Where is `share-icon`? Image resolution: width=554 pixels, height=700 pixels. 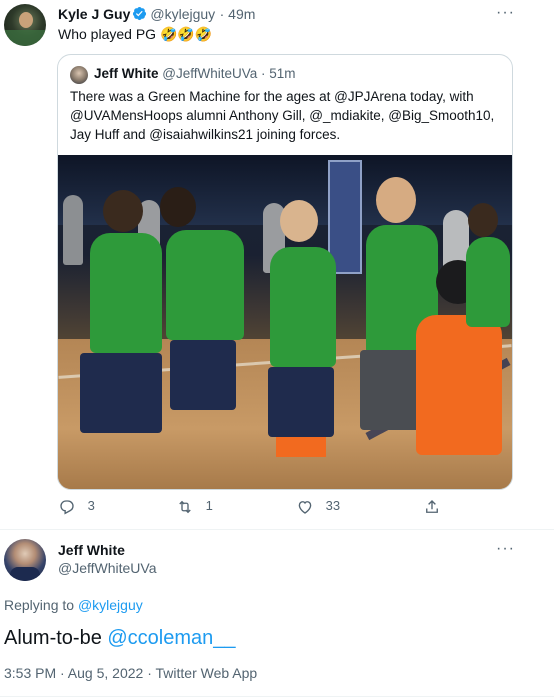
share-icon is located at coordinates (432, 506).